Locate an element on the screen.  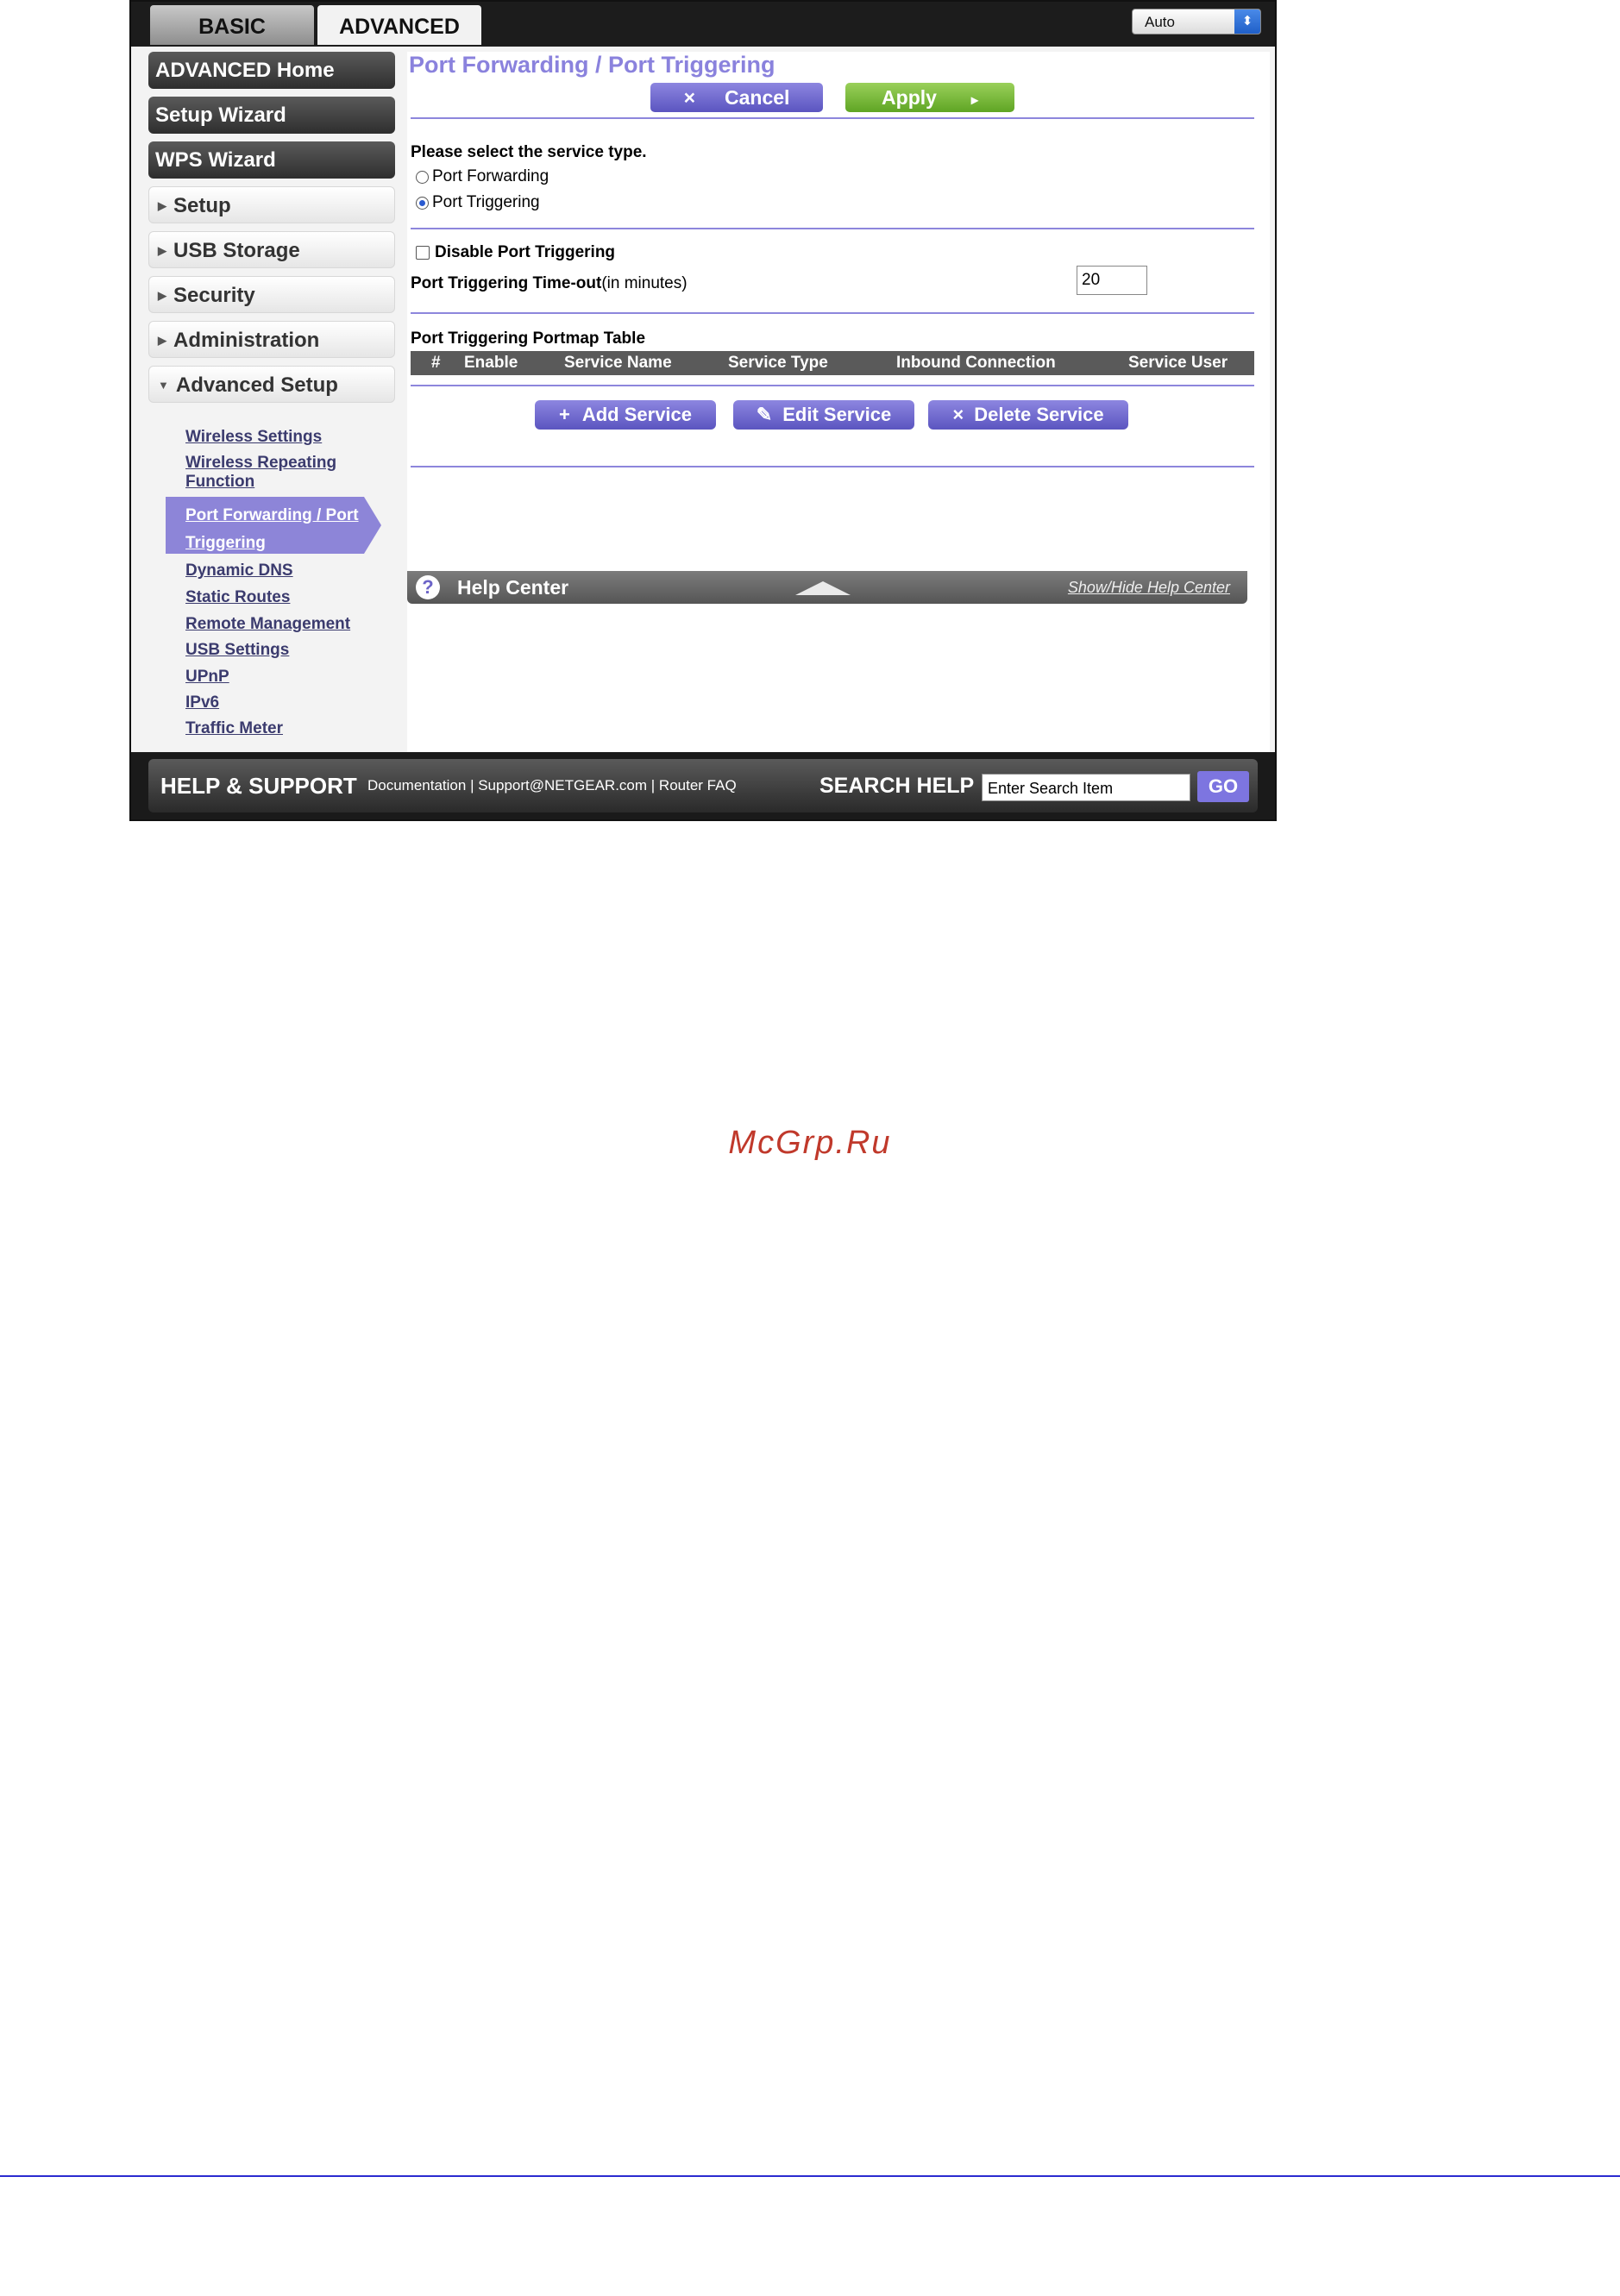
edit-service-button: ✎ Edit Service is located at coordinates (823, 415).